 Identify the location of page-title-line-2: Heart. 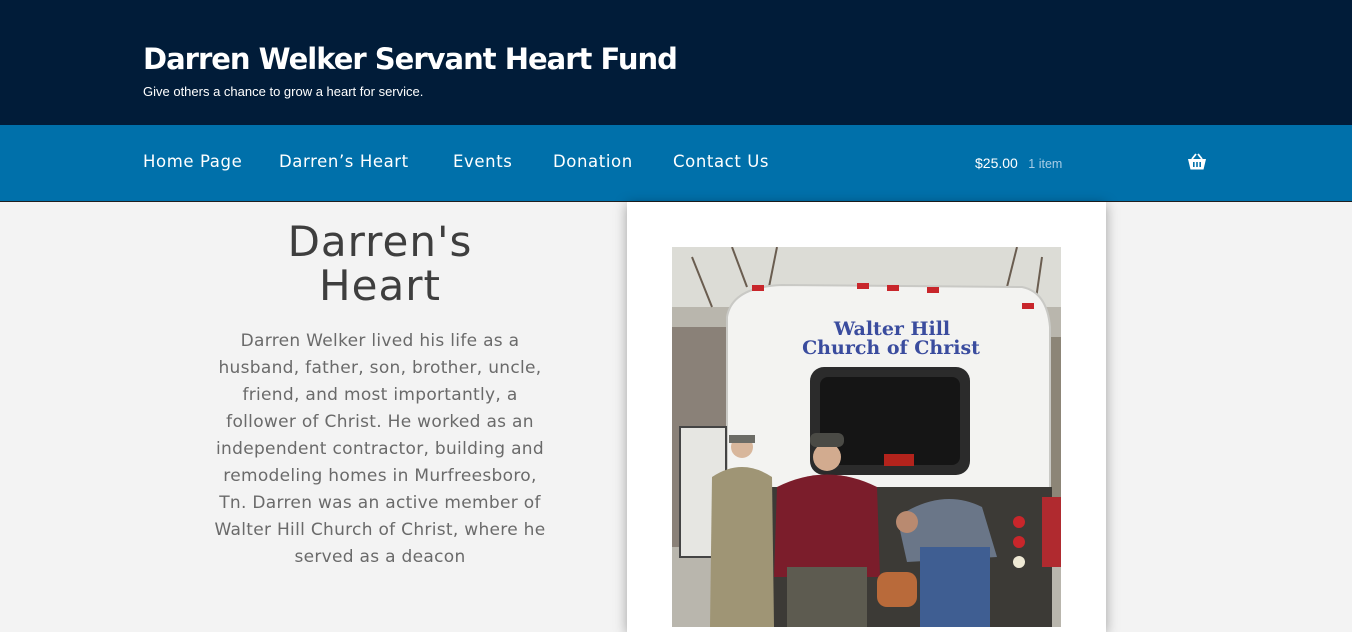
(380, 285).